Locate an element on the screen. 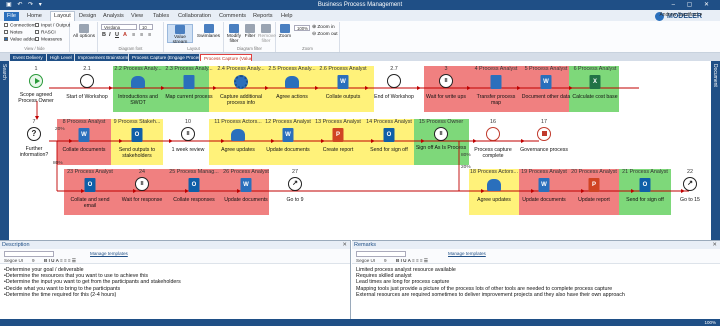 The width and height of the screenshot is (720, 326). step-2-1: 2.1 Start of Workshop is located at coordinates (87, 89).